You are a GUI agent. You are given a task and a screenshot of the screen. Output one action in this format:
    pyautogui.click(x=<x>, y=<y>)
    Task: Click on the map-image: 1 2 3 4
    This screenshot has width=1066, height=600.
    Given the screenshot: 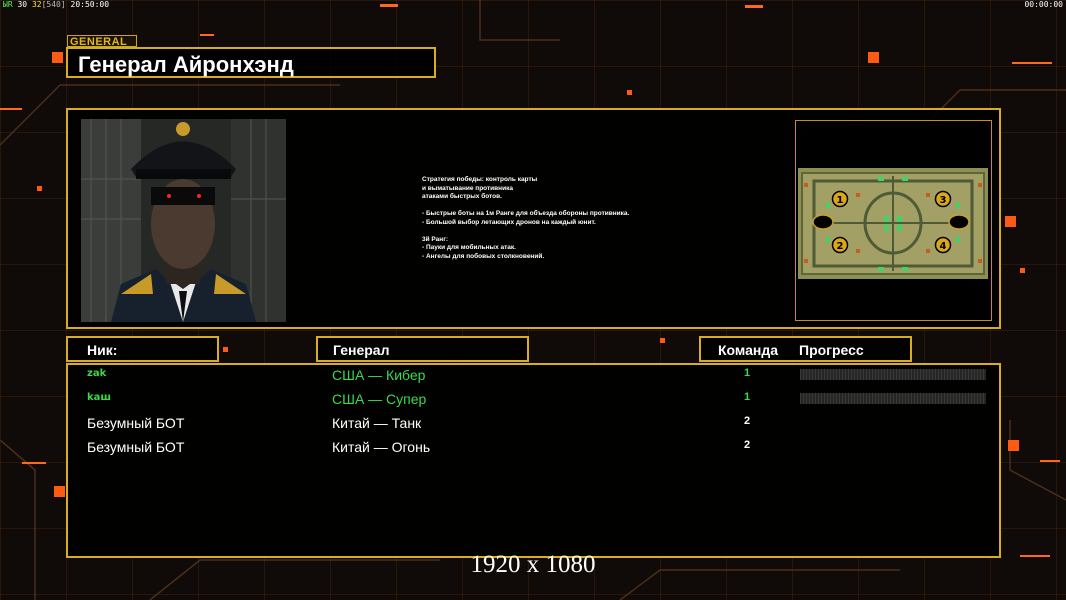 What is the action you would take?
    pyautogui.click(x=893, y=220)
    